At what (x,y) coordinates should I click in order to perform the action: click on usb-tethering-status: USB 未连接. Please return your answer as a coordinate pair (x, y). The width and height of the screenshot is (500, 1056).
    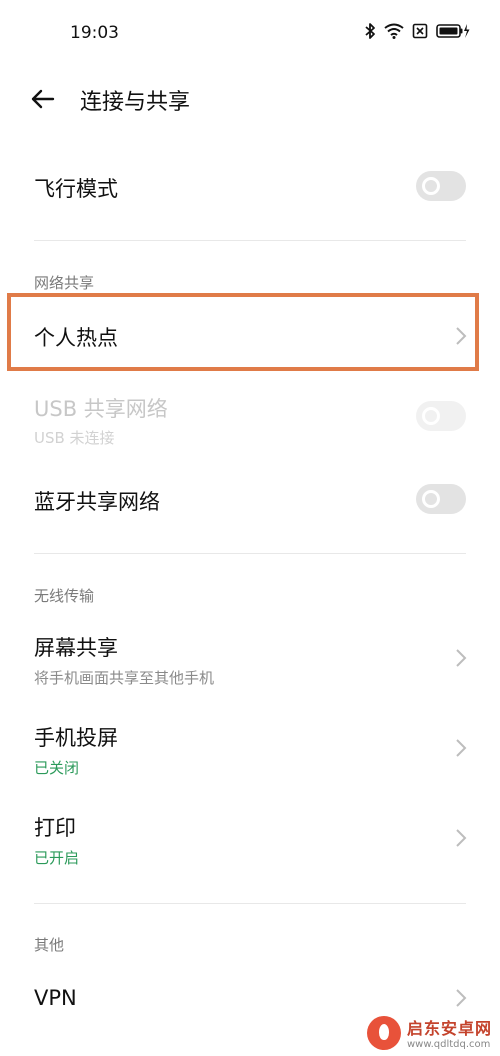
    Looking at the image, I should click on (74, 438).